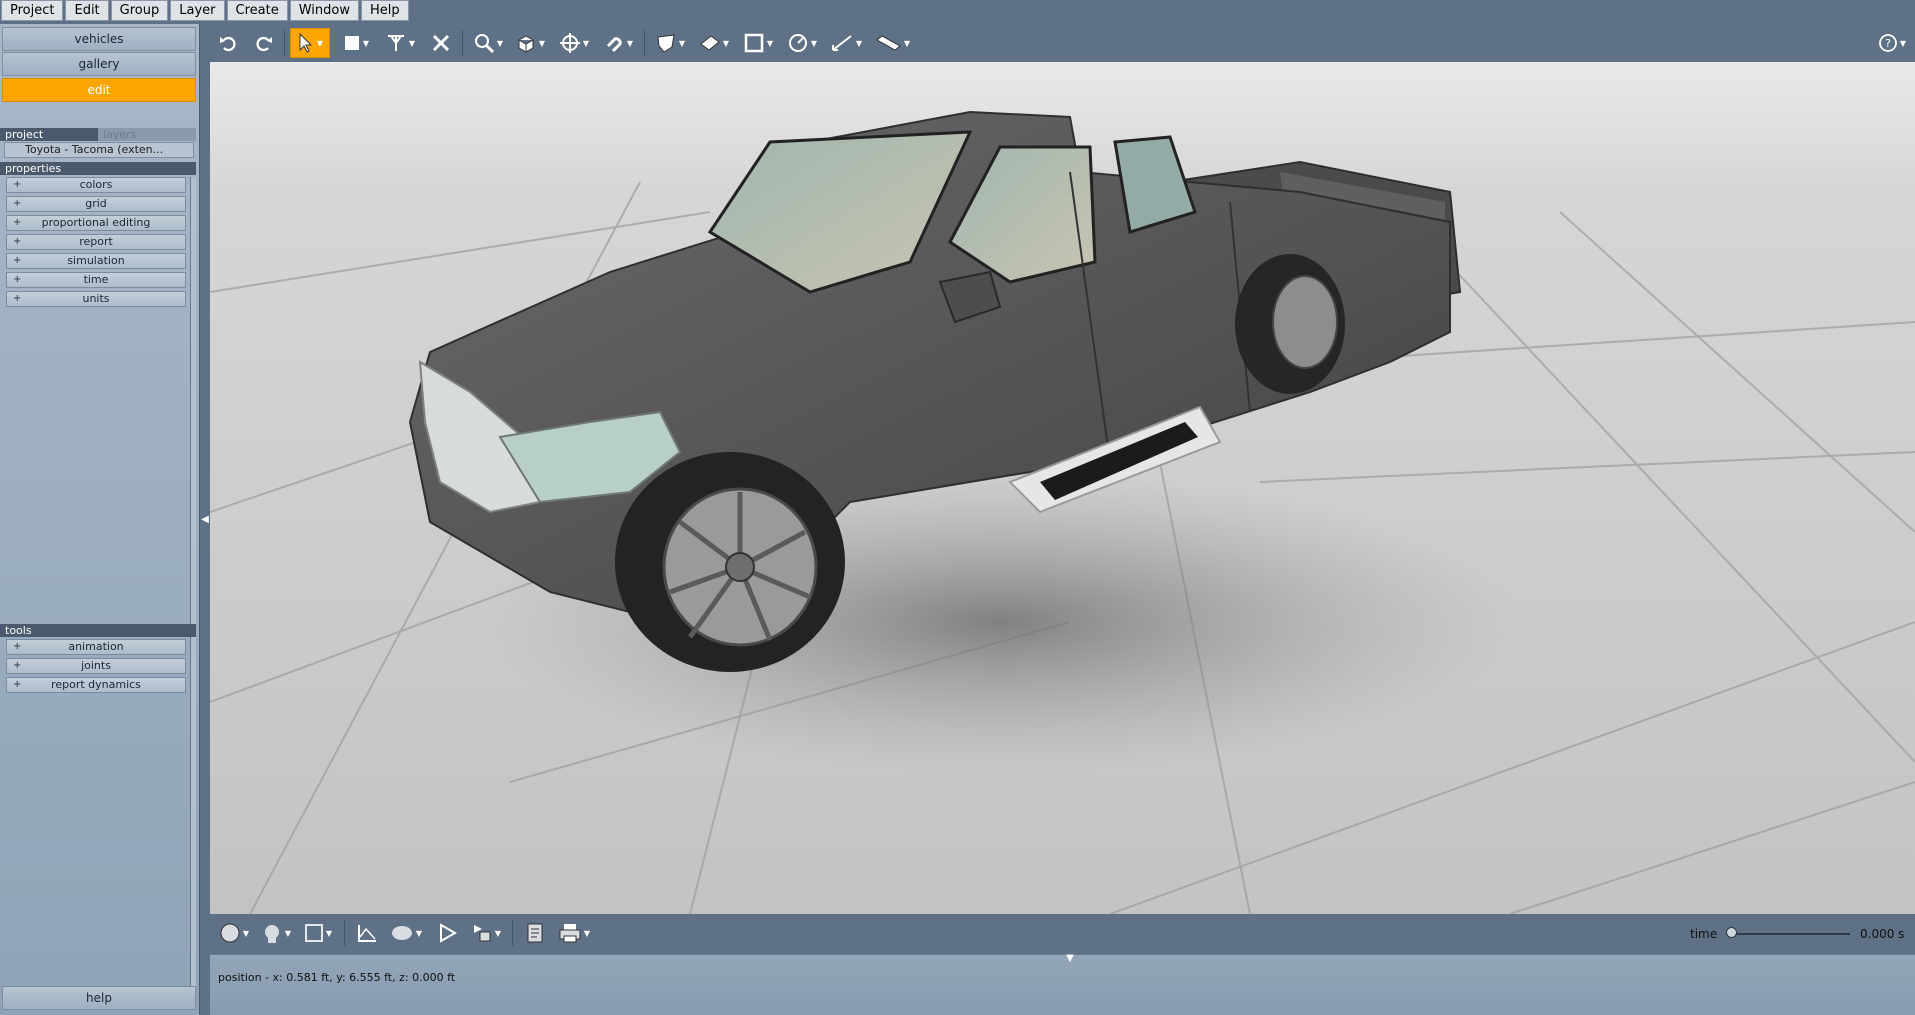 This screenshot has height=1015, width=1915. I want to click on menu-window: Window, so click(324, 10).